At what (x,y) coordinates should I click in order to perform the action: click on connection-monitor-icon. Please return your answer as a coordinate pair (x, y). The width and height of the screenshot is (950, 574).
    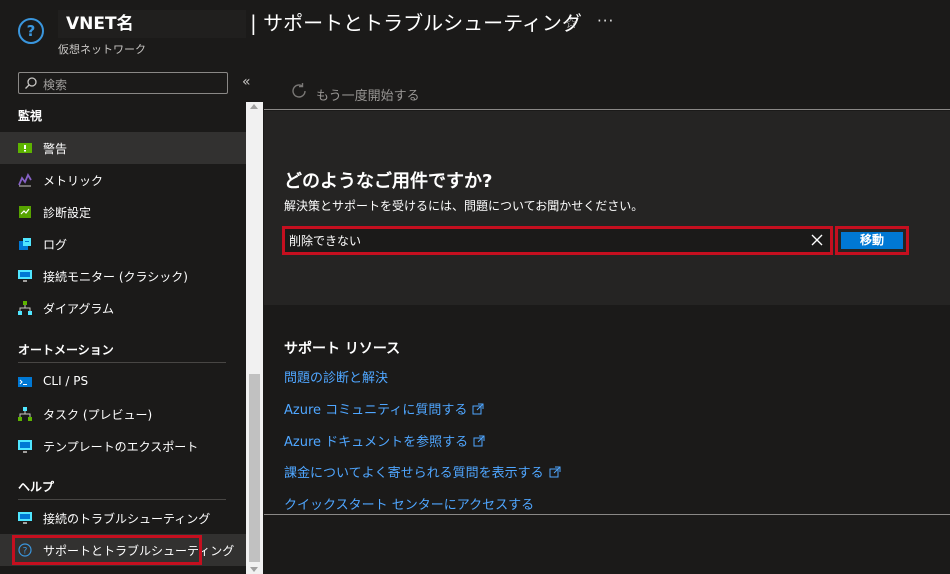
    Looking at the image, I should click on (25, 276).